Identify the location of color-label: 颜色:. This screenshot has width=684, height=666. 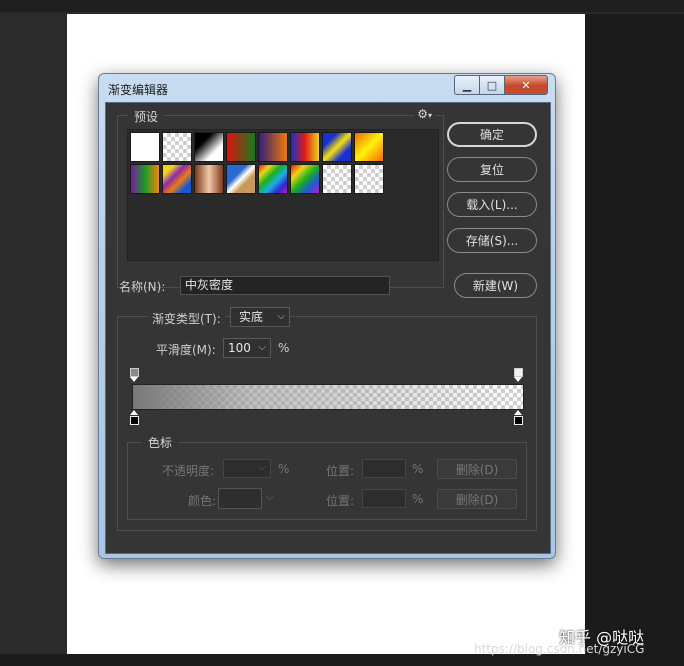
(202, 501).